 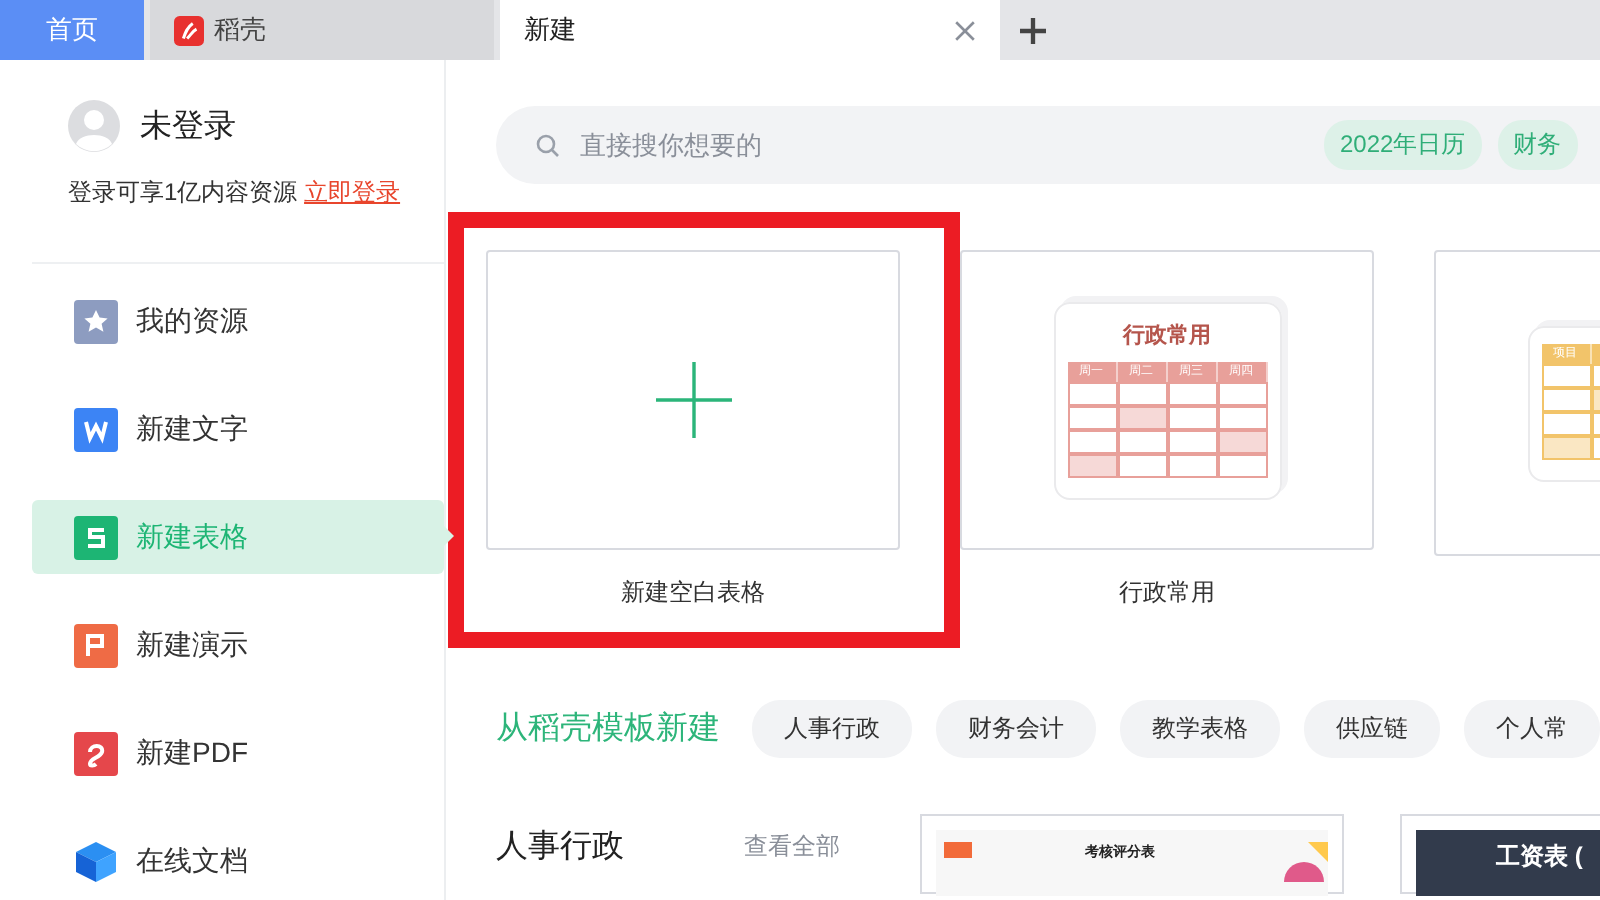 I want to click on category-heading: 人事行政, so click(x=561, y=847).